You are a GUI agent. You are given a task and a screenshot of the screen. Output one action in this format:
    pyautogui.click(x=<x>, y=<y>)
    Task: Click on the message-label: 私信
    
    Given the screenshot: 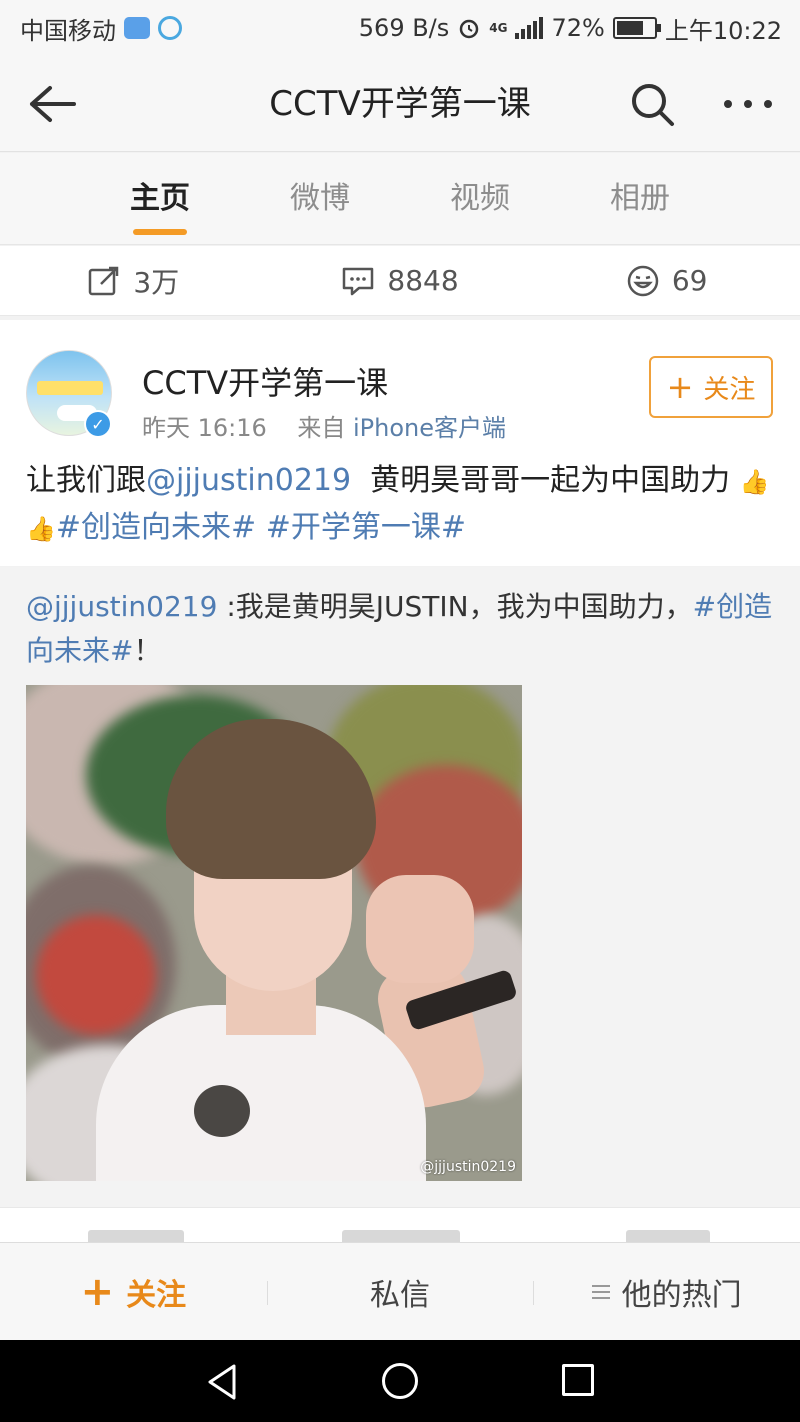 What is the action you would take?
    pyautogui.click(x=400, y=1295)
    